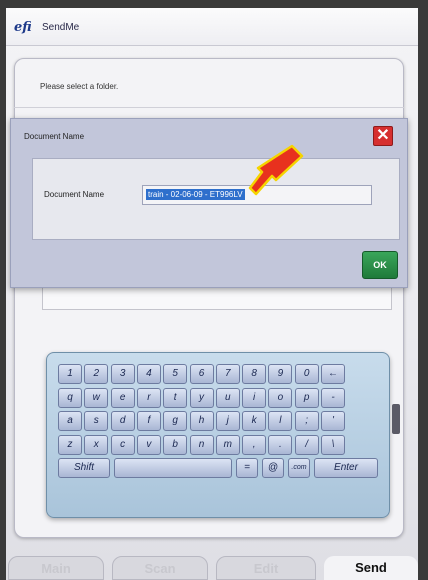 The height and width of the screenshot is (580, 428). Describe the element at coordinates (201, 397) in the screenshot. I see `key-1-5: y` at that location.